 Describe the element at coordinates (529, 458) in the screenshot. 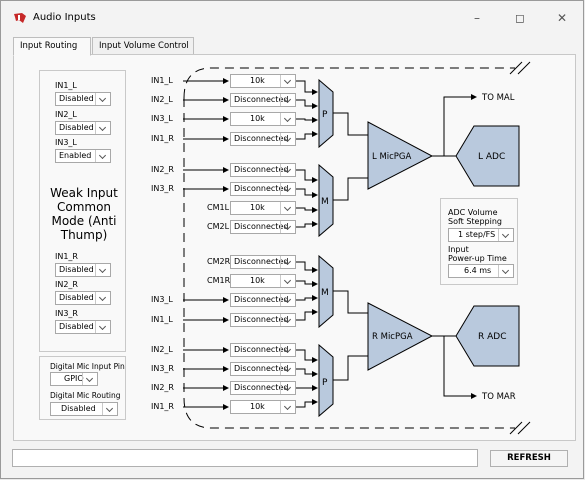

I see `refresh-button: REFRESH` at that location.